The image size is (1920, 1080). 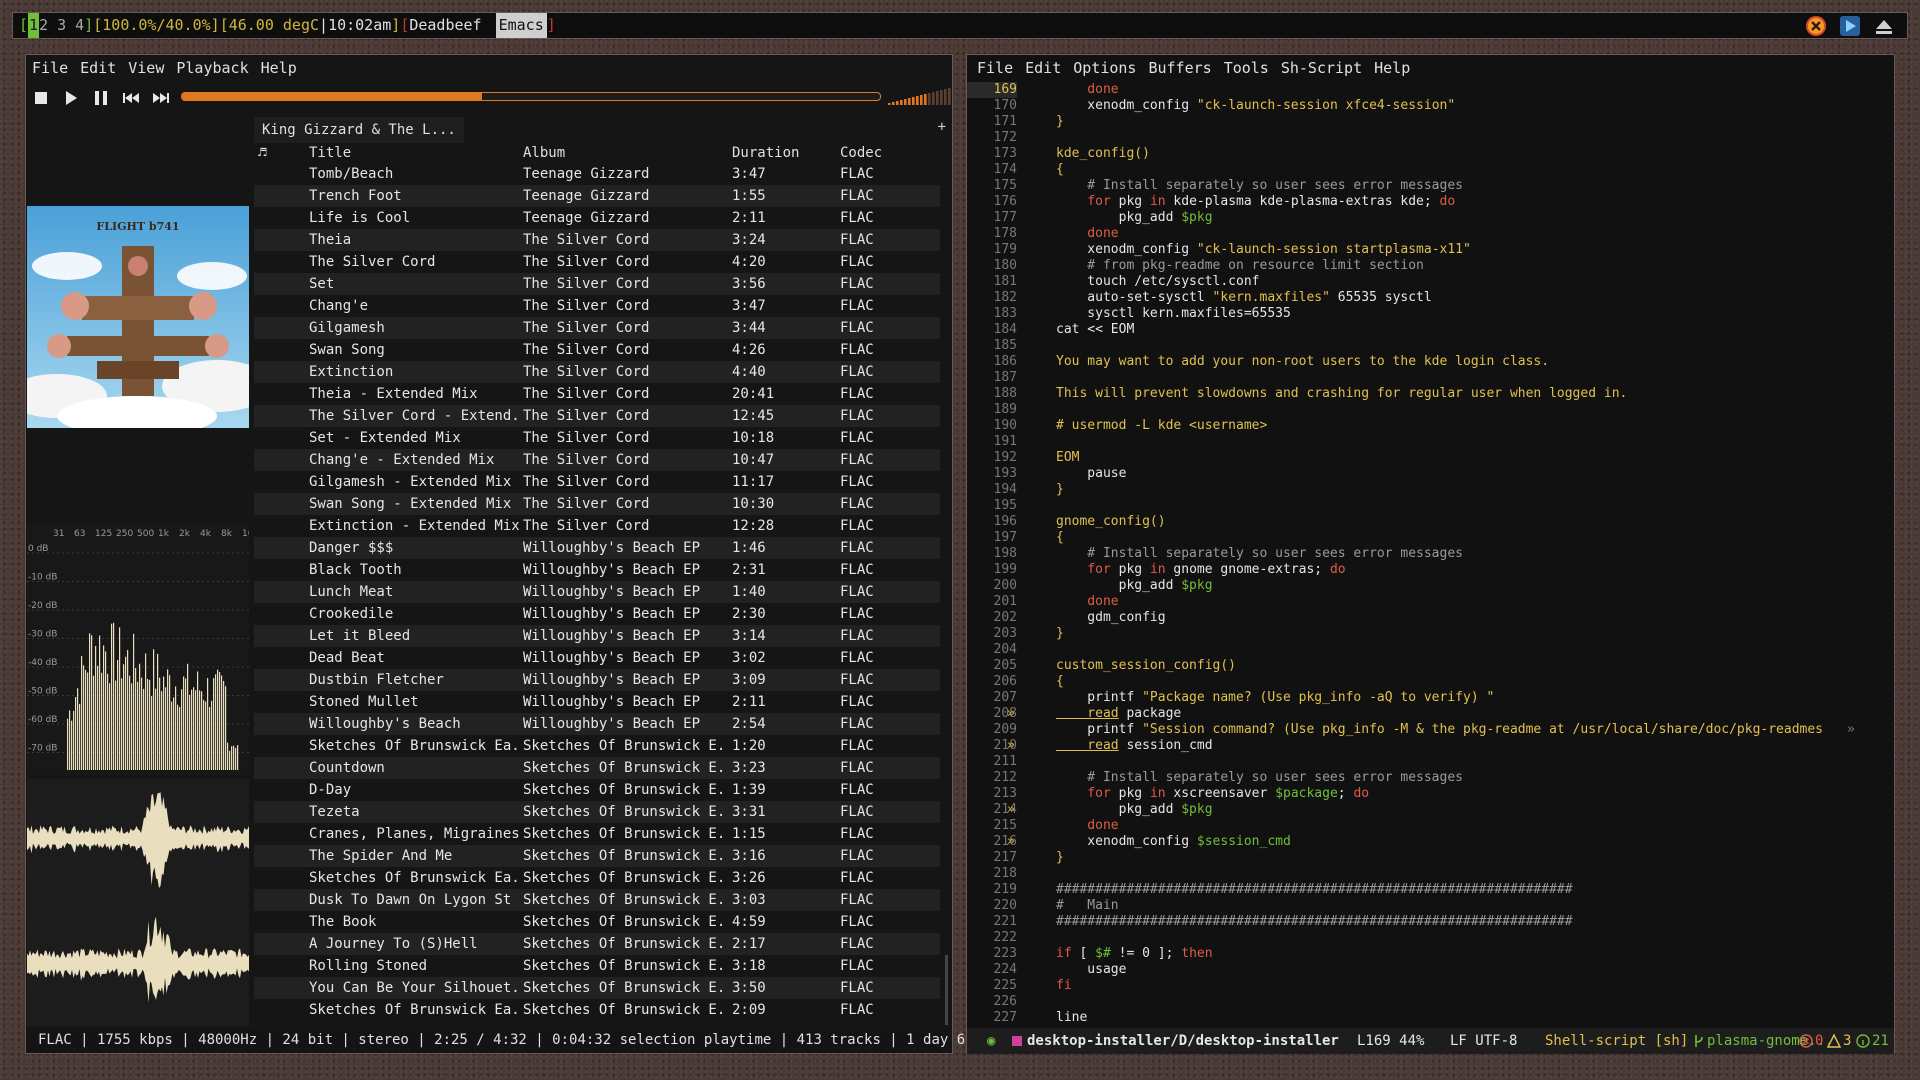 What do you see at coordinates (41, 98) in the screenshot?
I see `stop-icon` at bounding box center [41, 98].